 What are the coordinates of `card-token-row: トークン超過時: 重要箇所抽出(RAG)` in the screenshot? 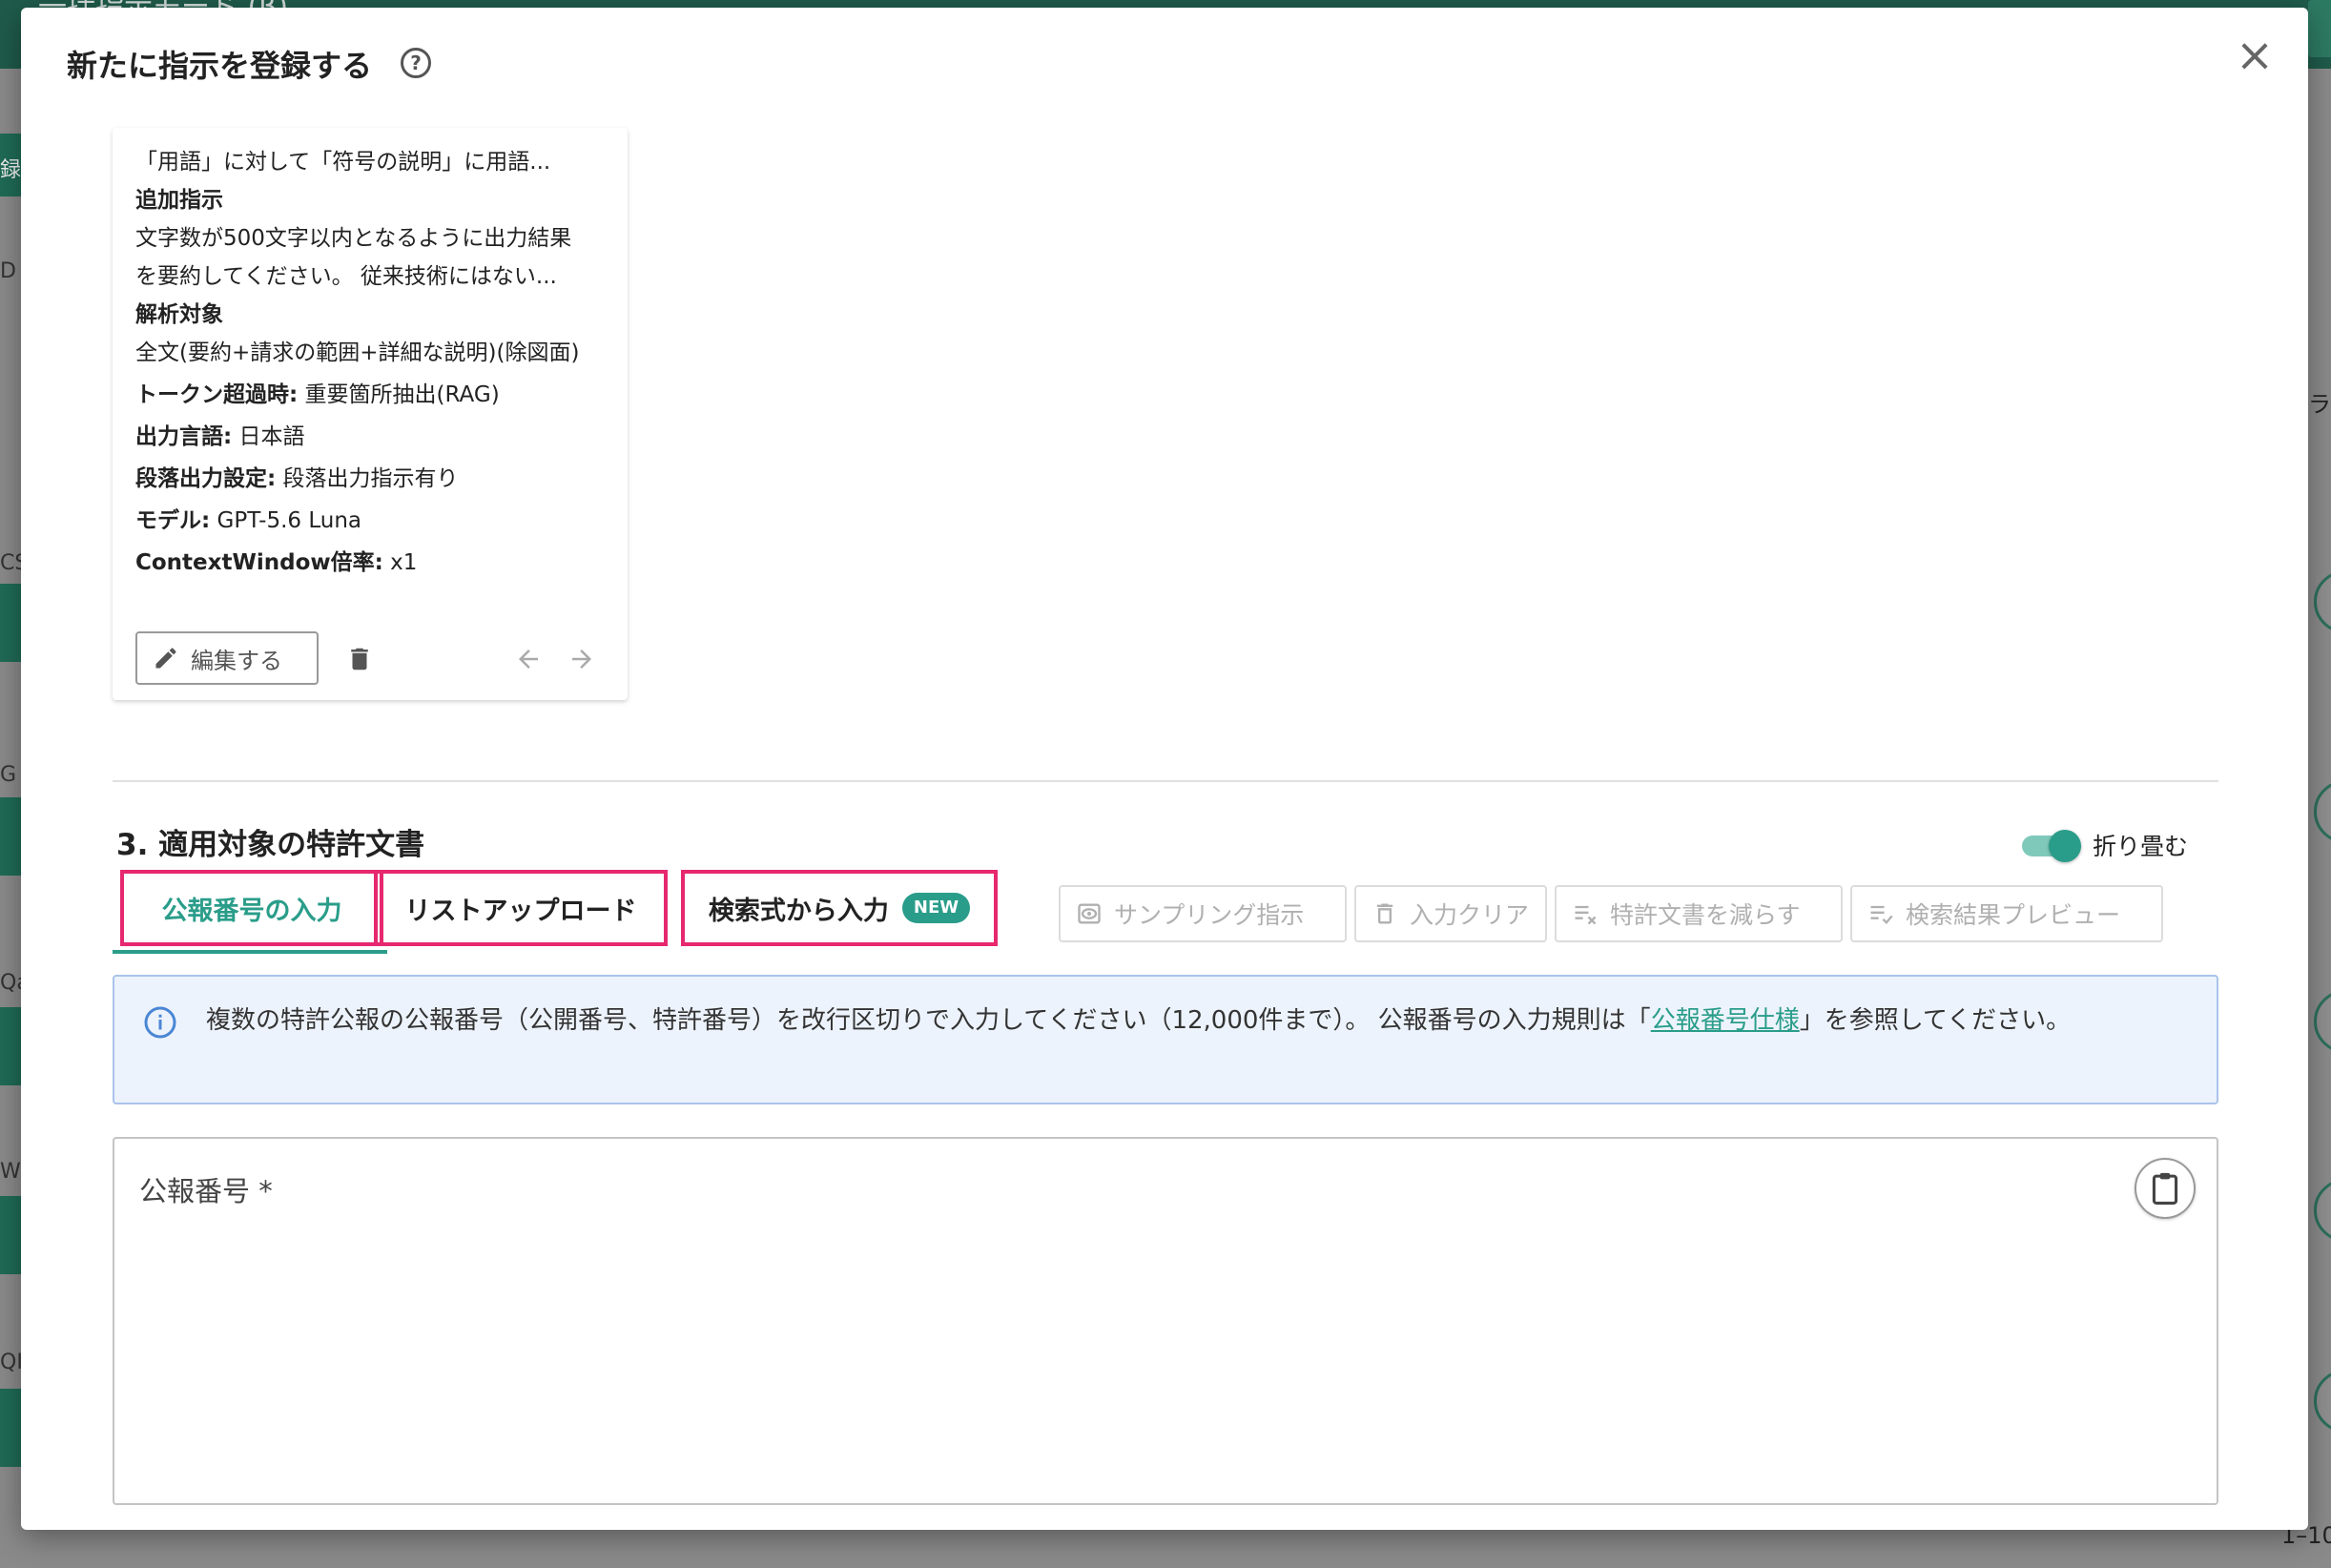 It's located at (373, 392).